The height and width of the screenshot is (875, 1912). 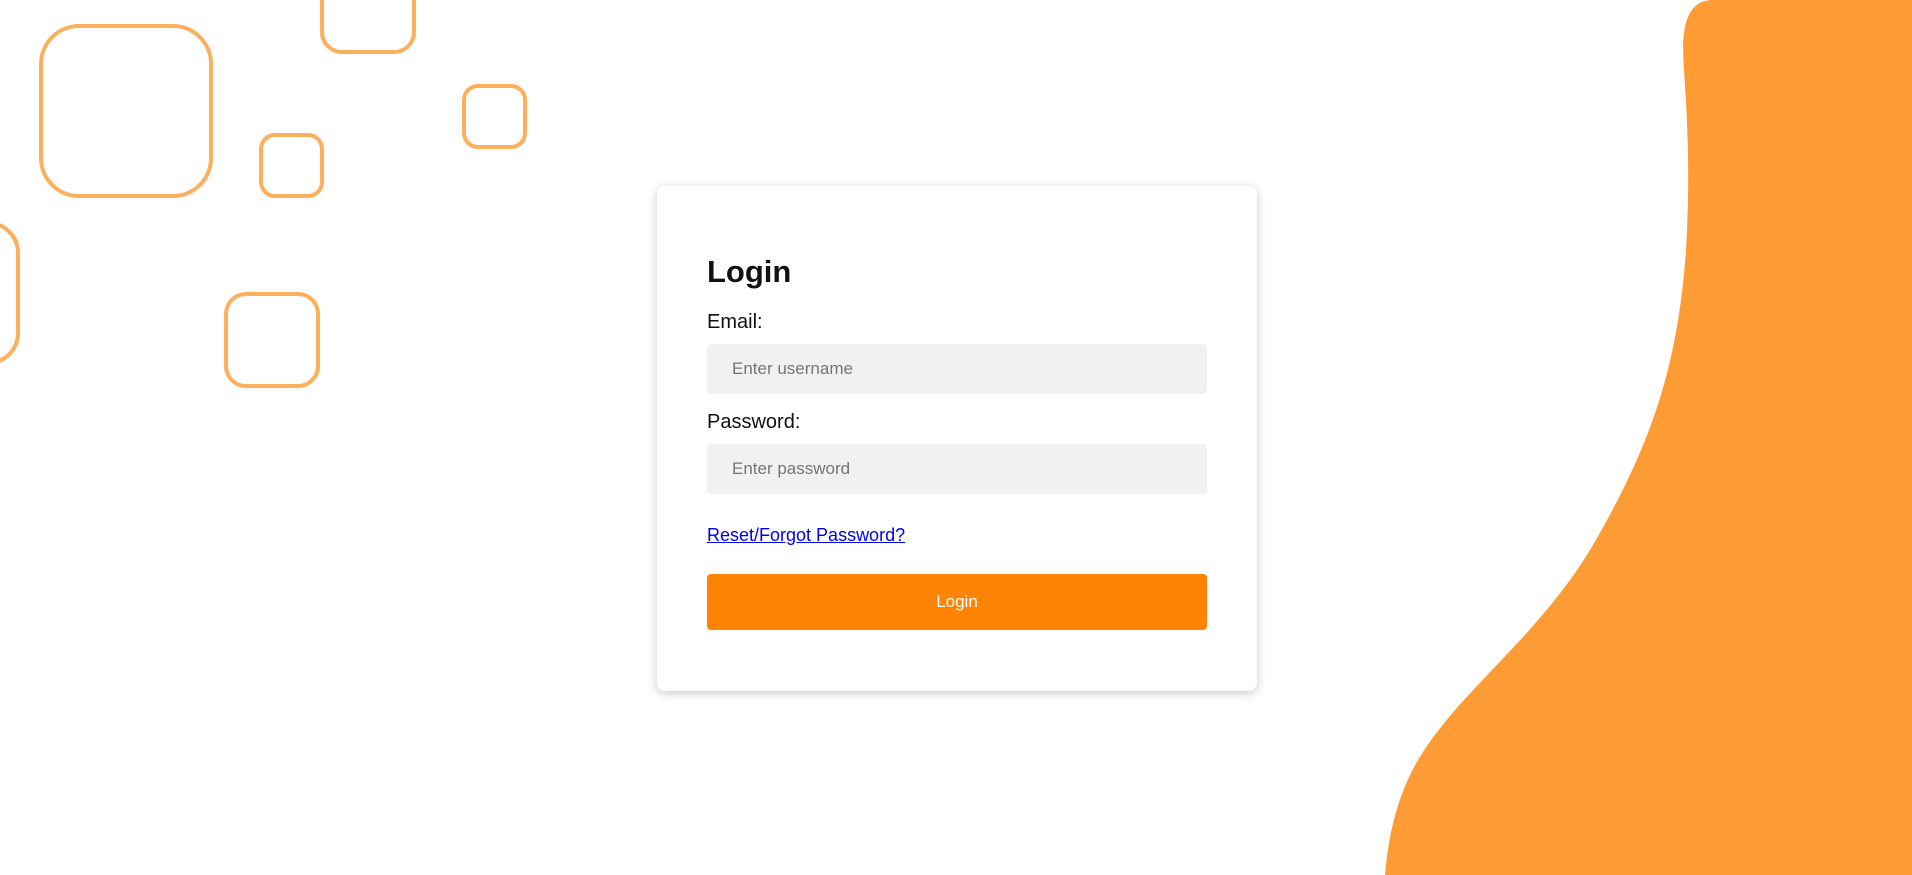 I want to click on decorative-square-small-middle, so click(x=291, y=165).